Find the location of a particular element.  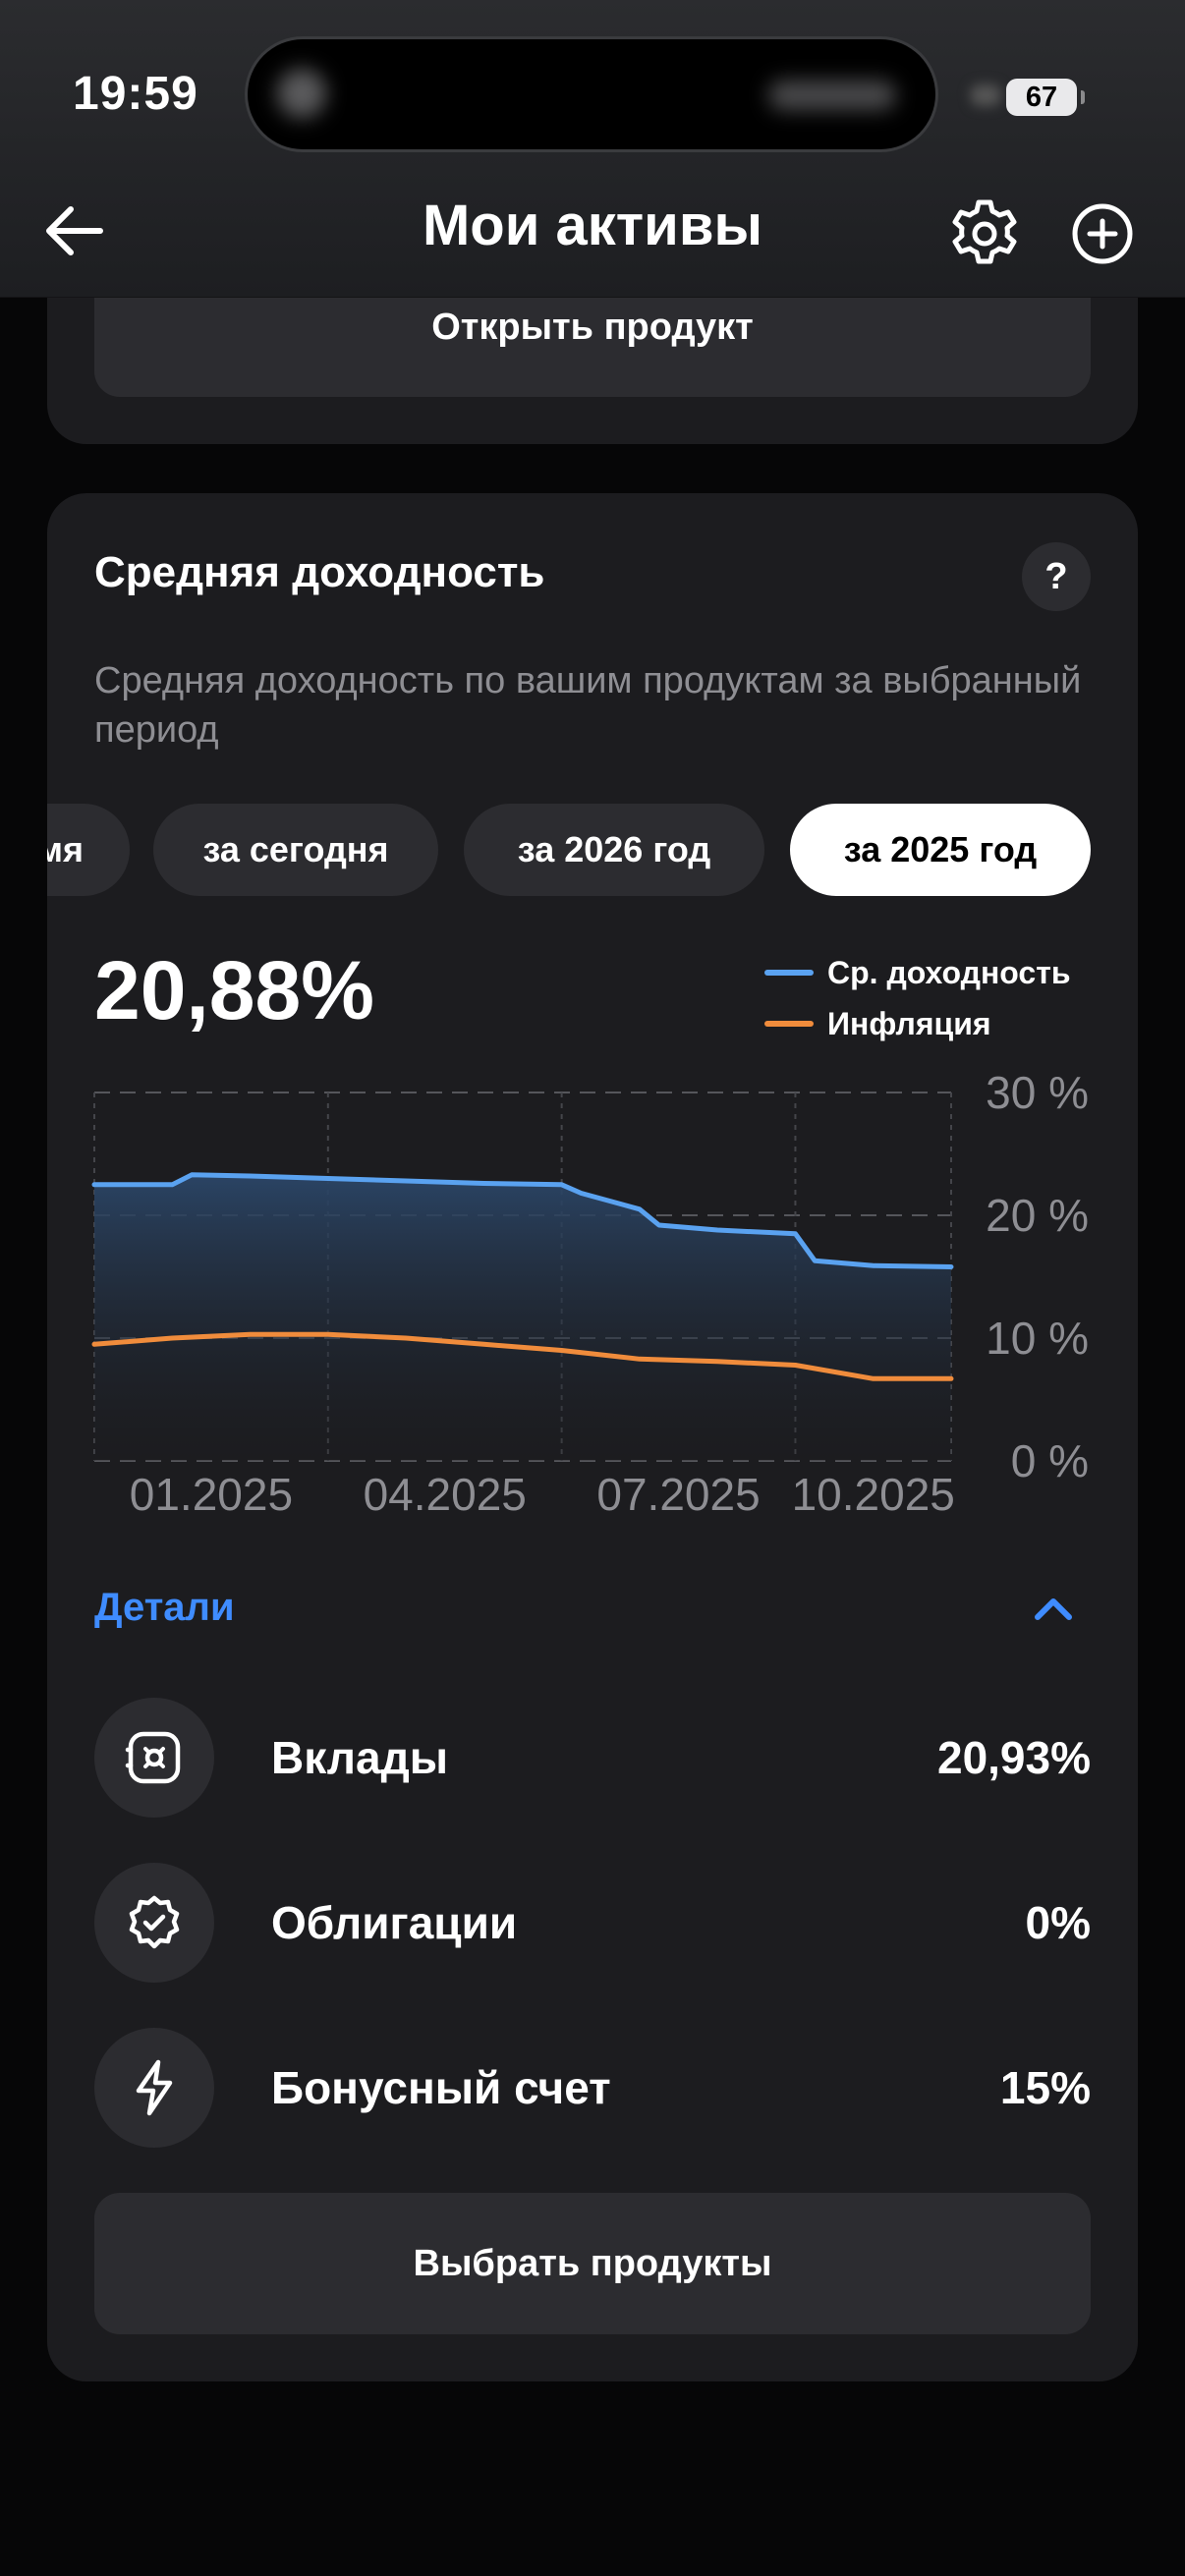

period-pill-today: за сегодня is located at coordinates (295, 850).